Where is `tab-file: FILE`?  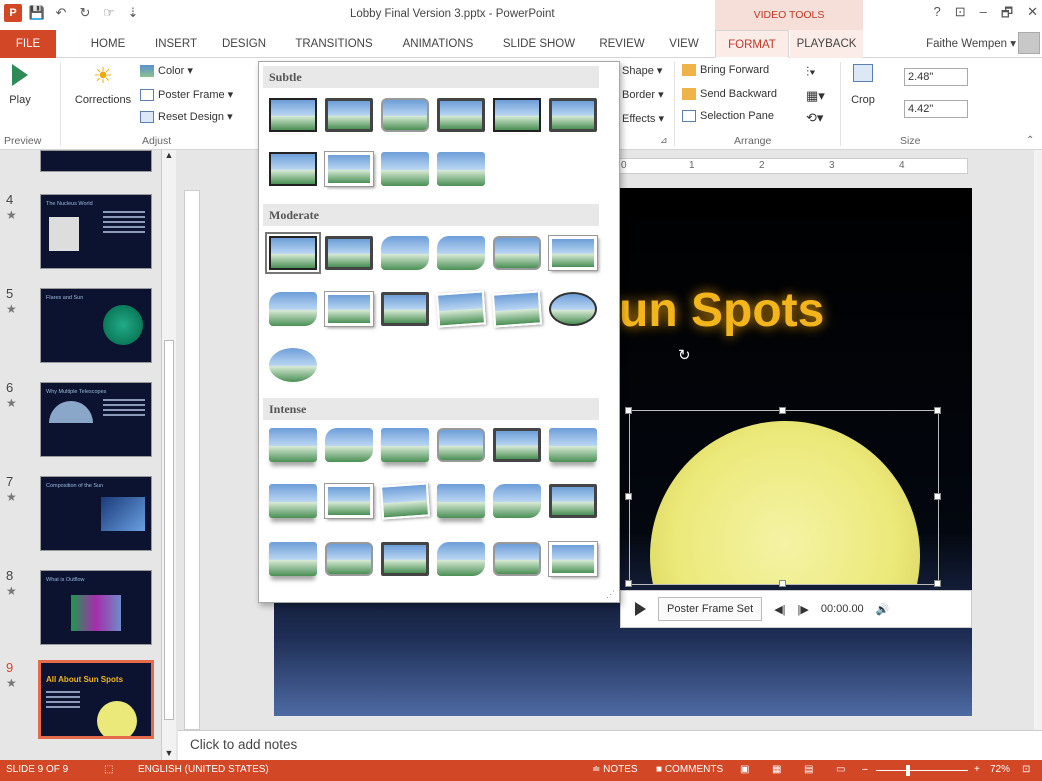 tab-file: FILE is located at coordinates (28, 44).